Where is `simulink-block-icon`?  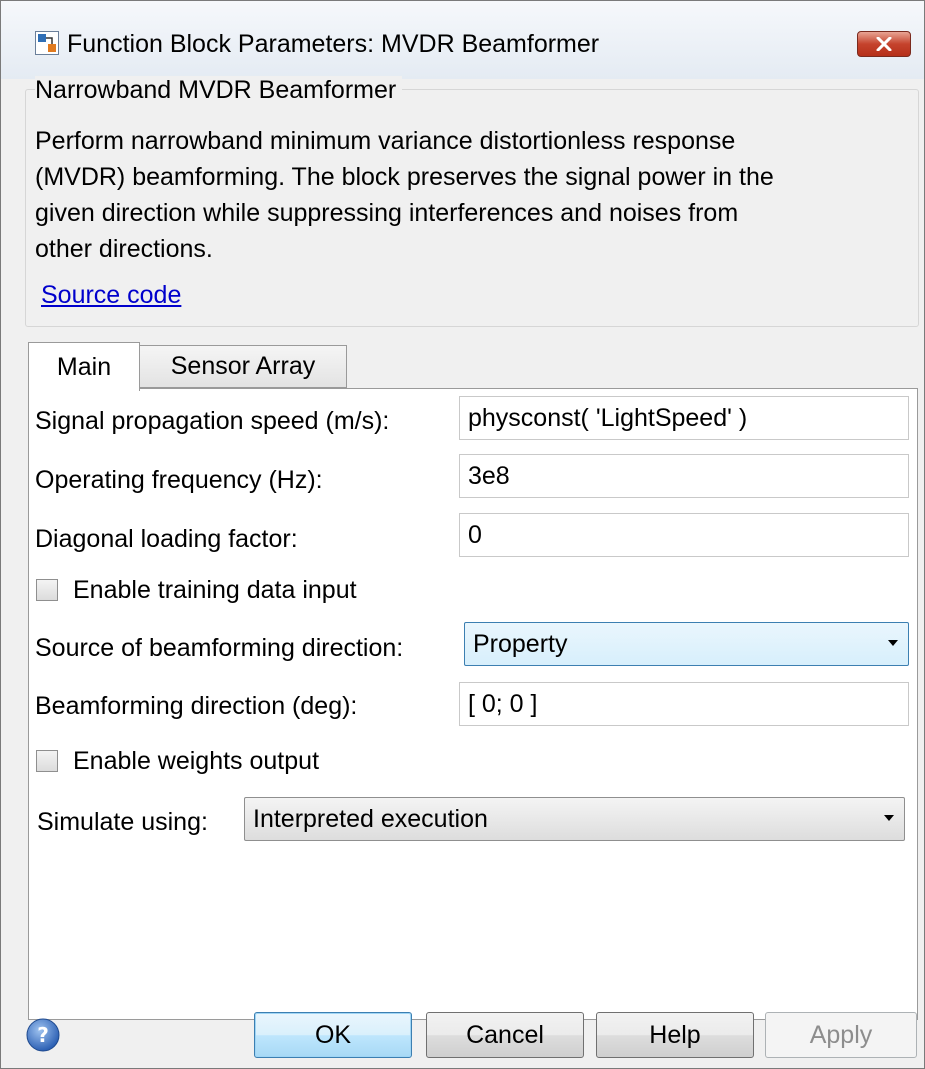
simulink-block-icon is located at coordinates (47, 43).